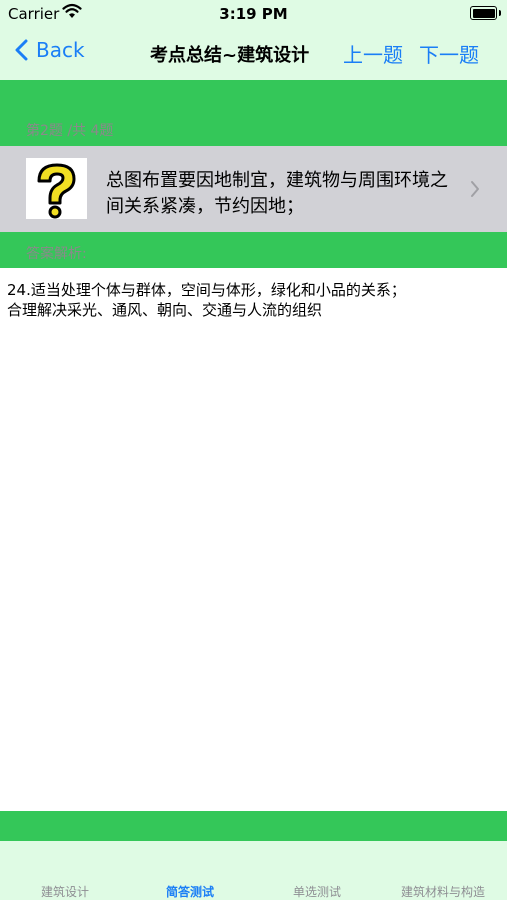 This screenshot has width=507, height=900. What do you see at coordinates (70, 131) in the screenshot?
I see `question-counter: 第2题 /共 4题` at bounding box center [70, 131].